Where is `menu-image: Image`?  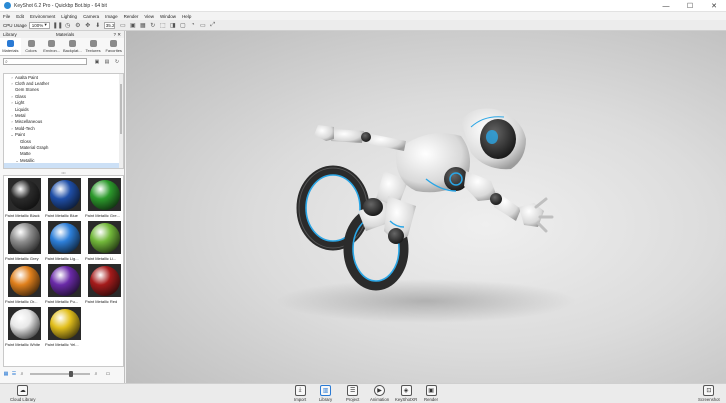
menu-image: Image is located at coordinates (111, 16).